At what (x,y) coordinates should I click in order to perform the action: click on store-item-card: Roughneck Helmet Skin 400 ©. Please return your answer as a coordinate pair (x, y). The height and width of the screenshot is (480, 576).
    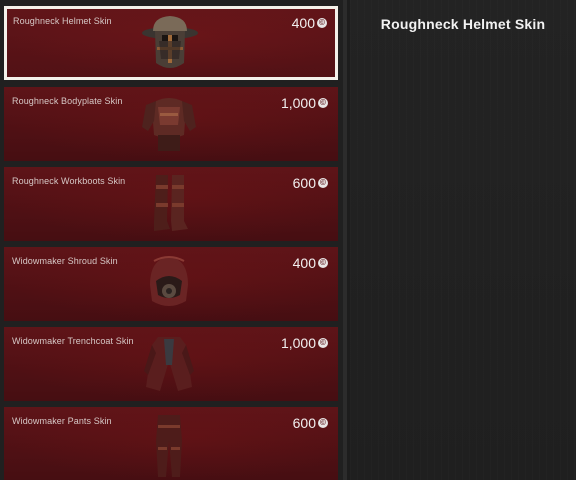
    Looking at the image, I should click on (171, 43).